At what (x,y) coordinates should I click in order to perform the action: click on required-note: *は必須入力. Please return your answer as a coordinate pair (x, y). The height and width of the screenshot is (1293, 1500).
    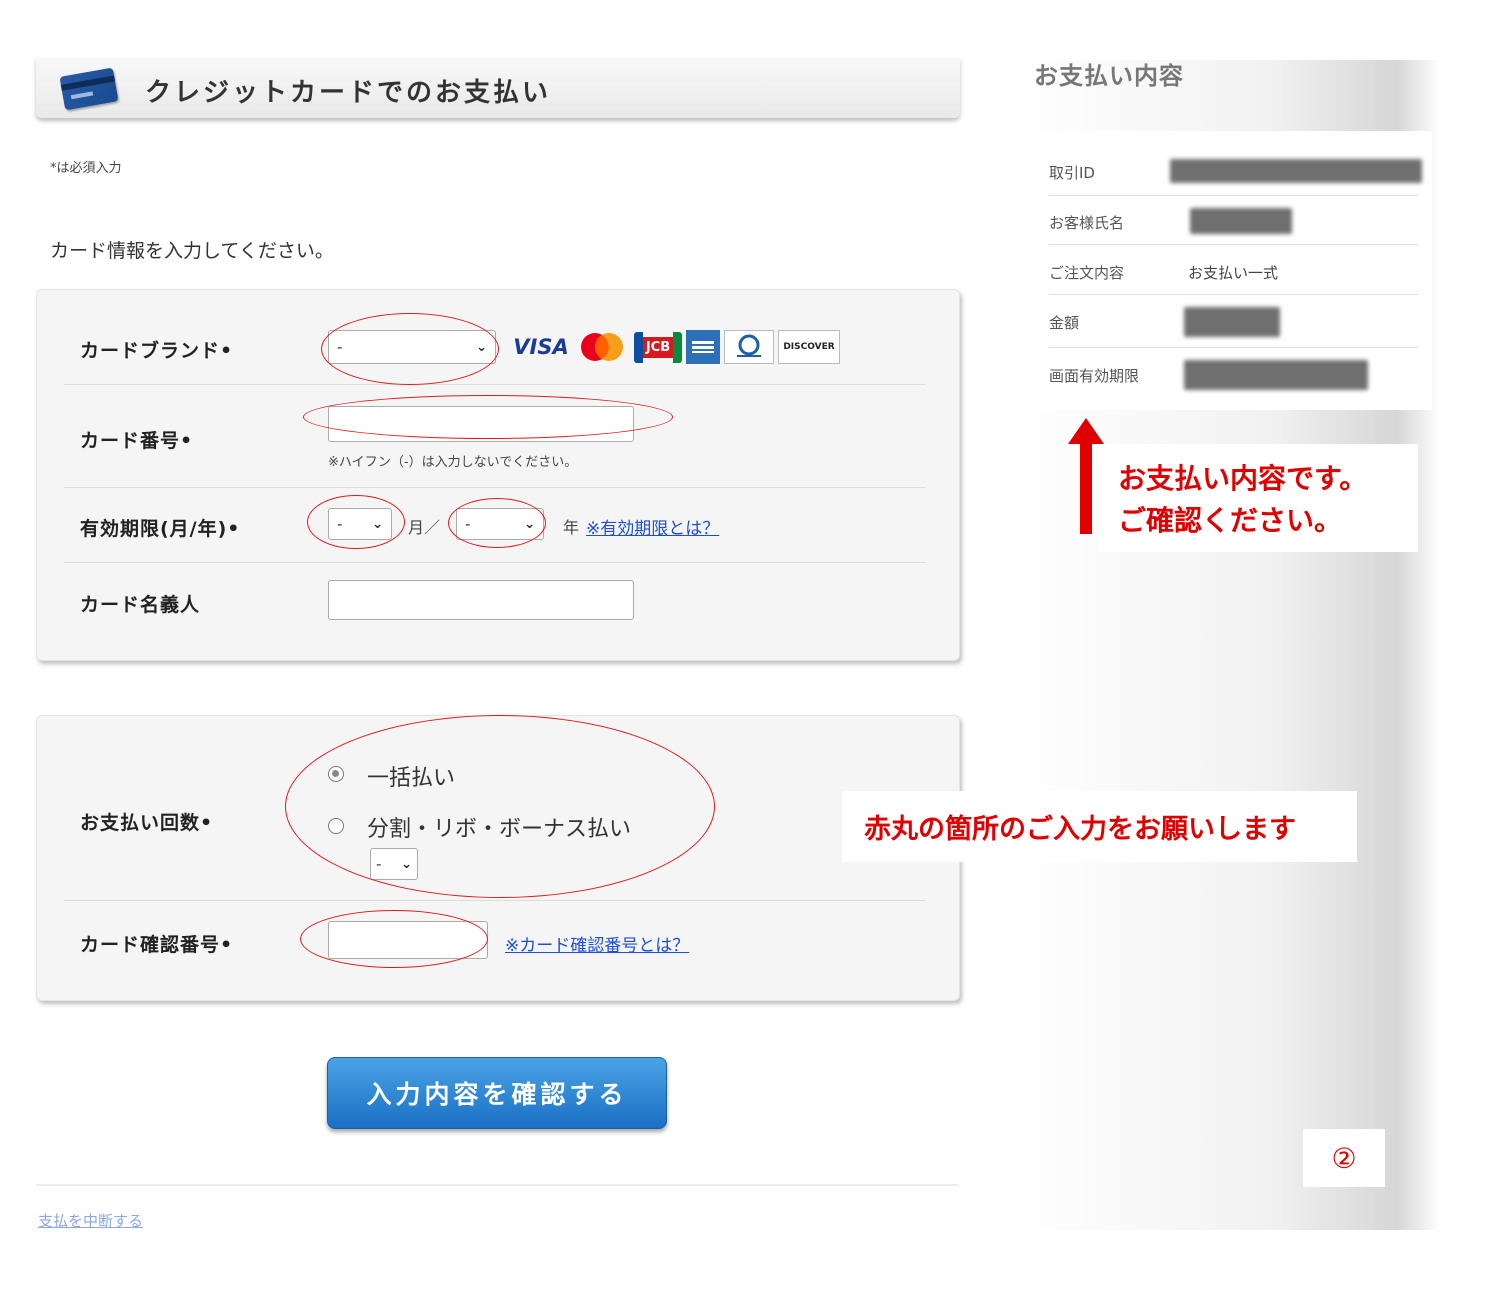
    Looking at the image, I should click on (86, 168).